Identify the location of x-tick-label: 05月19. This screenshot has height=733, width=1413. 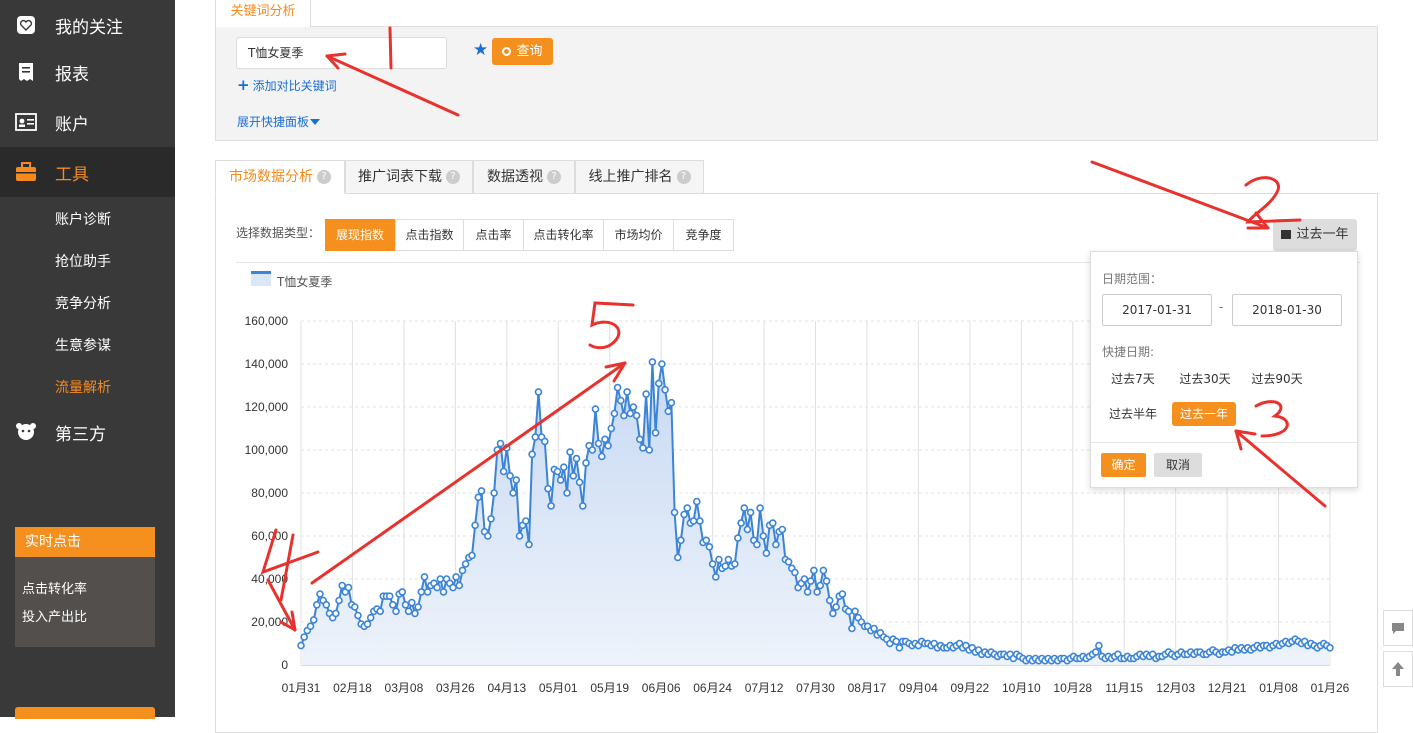
(609, 688).